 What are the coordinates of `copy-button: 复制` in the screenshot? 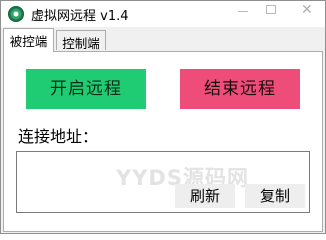 It's located at (275, 196).